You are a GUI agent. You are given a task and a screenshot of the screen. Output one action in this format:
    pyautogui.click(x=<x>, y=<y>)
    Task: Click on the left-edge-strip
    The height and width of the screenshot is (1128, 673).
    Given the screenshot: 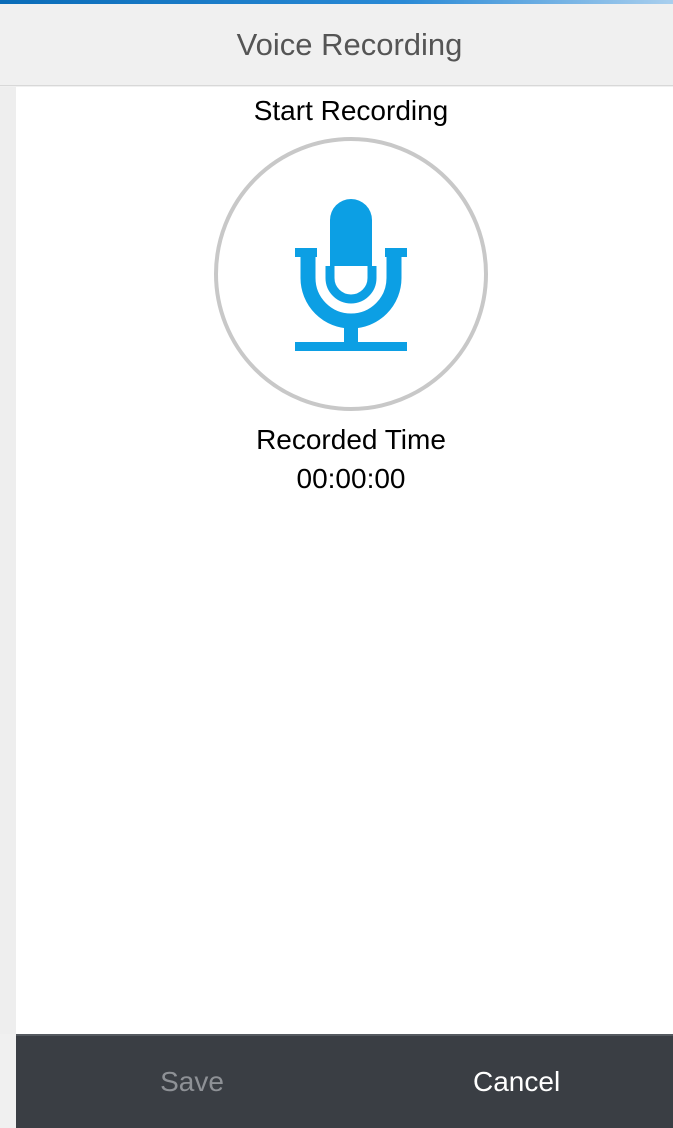 What is the action you would take?
    pyautogui.click(x=8, y=560)
    